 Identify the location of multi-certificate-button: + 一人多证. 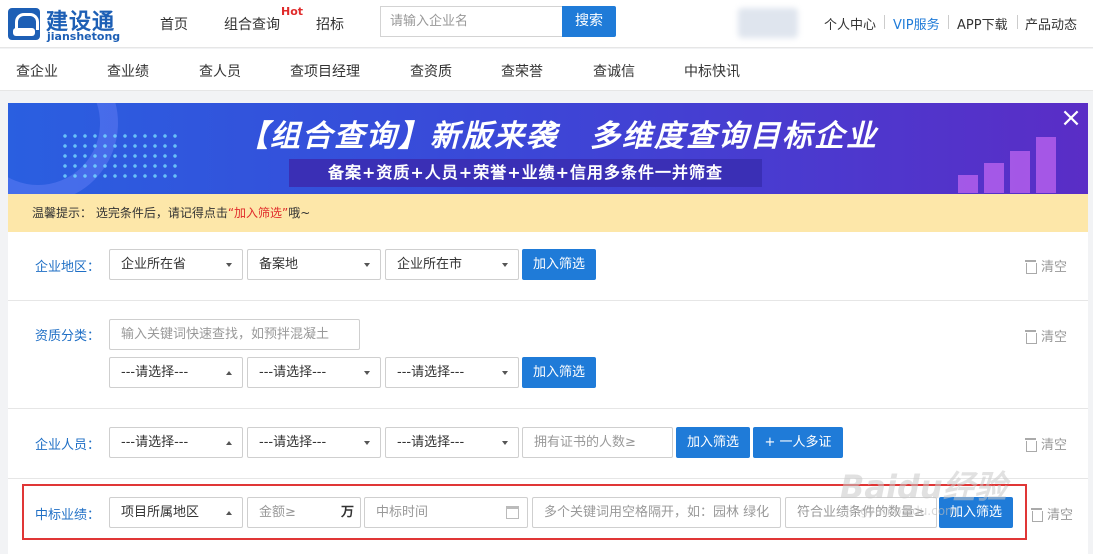
(798, 442).